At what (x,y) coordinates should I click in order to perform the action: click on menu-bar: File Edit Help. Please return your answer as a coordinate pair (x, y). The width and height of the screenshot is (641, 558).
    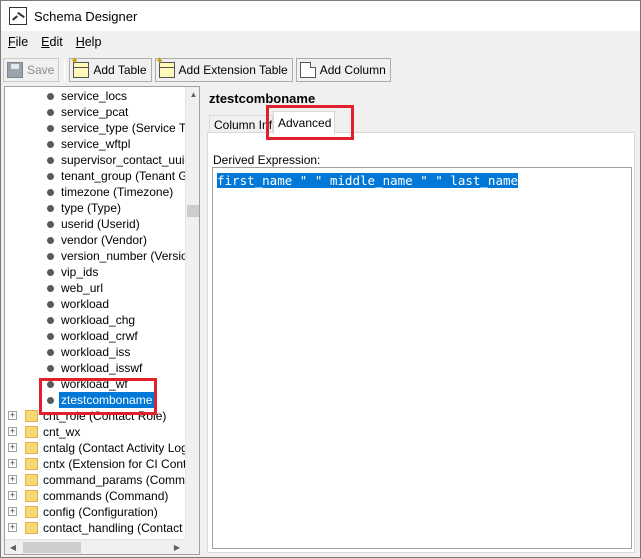
    Looking at the image, I should click on (54, 43).